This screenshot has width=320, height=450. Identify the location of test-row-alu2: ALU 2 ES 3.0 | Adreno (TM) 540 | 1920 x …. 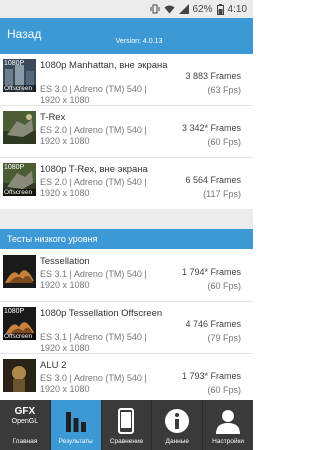
(126, 377).